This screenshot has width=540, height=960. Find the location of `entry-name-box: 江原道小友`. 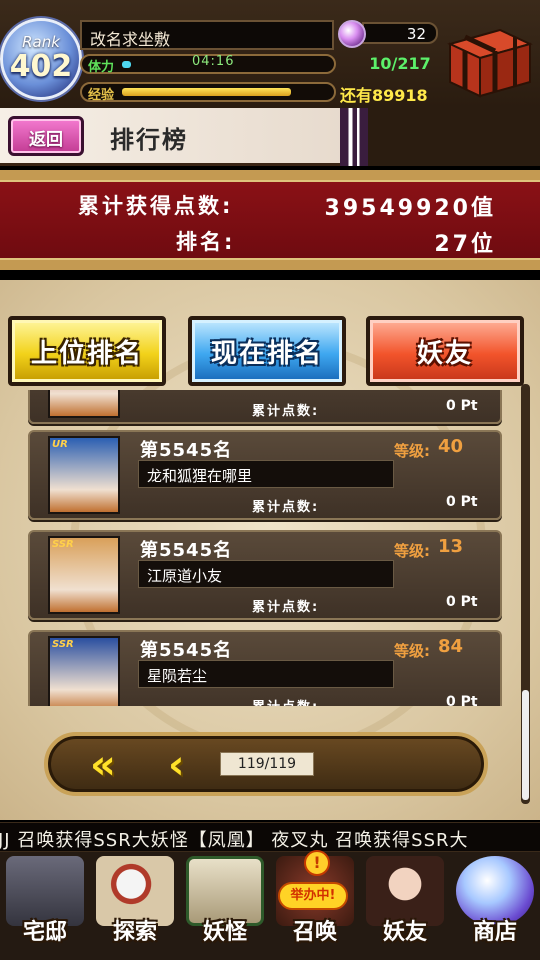

entry-name-box: 江原道小友 is located at coordinates (266, 574).